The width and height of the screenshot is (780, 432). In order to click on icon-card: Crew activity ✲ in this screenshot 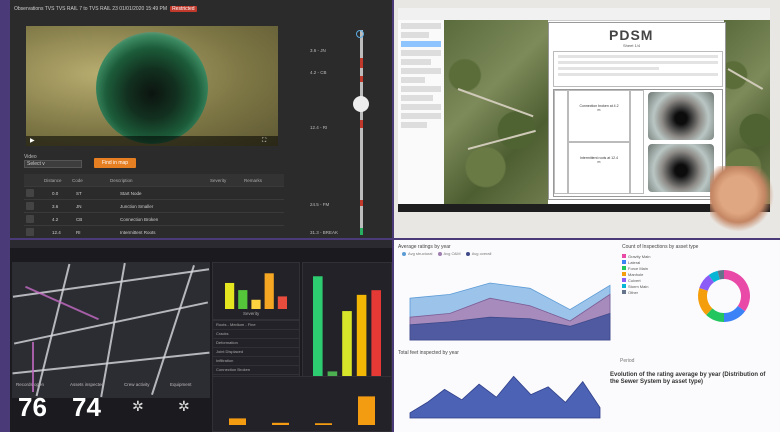, I will do `click(137, 398)`.